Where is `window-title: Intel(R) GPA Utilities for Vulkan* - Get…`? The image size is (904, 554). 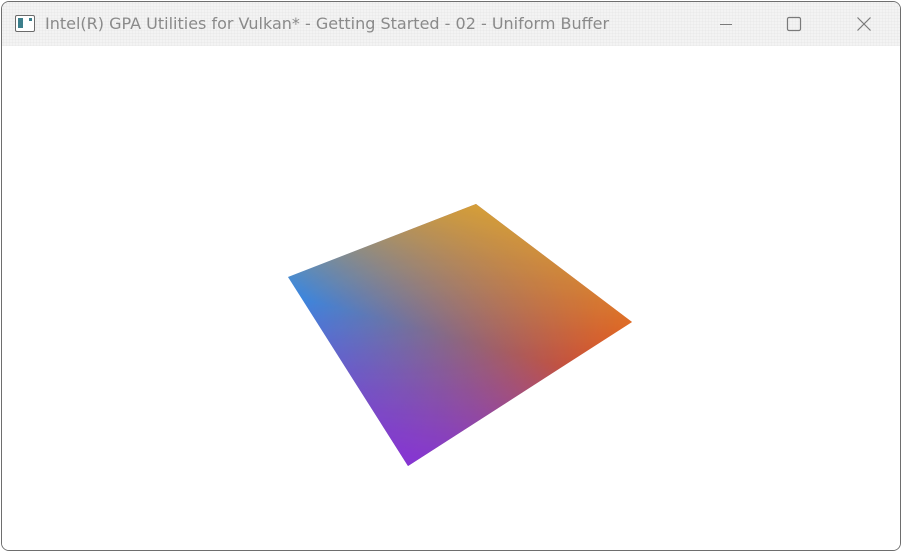
window-title: Intel(R) GPA Utilities for Vulkan* - Get… is located at coordinates (327, 23).